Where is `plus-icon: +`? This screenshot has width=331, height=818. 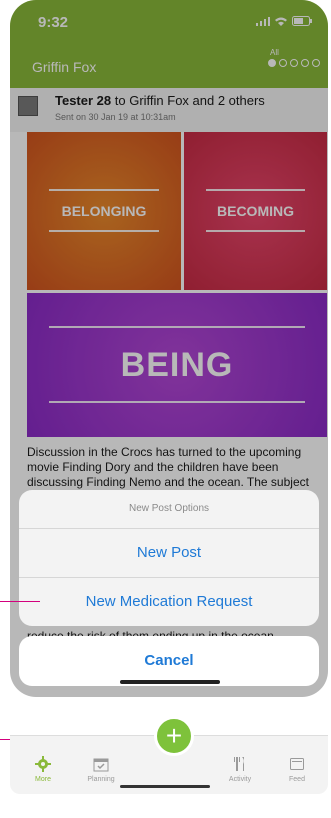 plus-icon: + is located at coordinates (174, 735).